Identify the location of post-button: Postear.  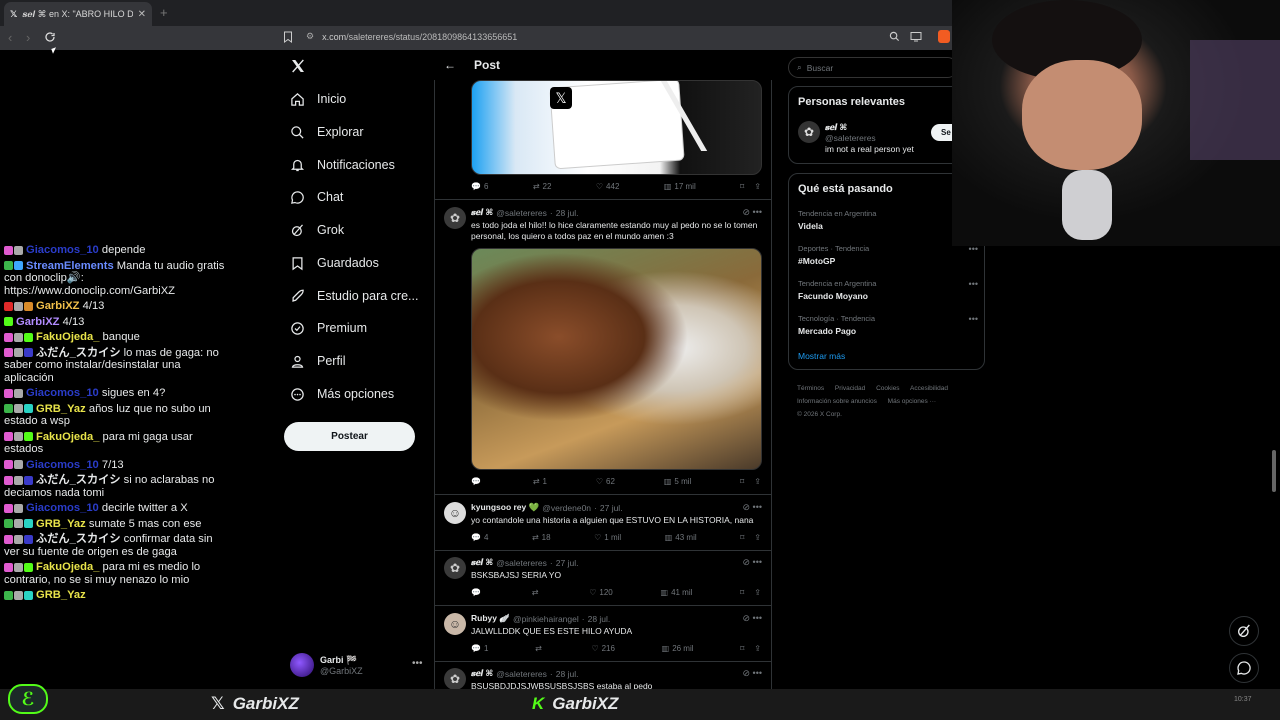
(349, 436).